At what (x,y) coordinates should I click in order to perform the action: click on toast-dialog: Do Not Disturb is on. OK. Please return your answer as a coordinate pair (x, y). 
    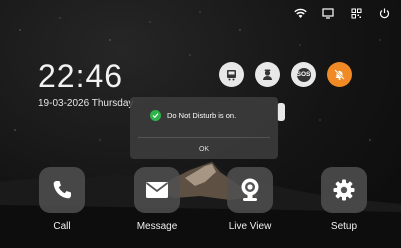
    Looking at the image, I should click on (204, 128).